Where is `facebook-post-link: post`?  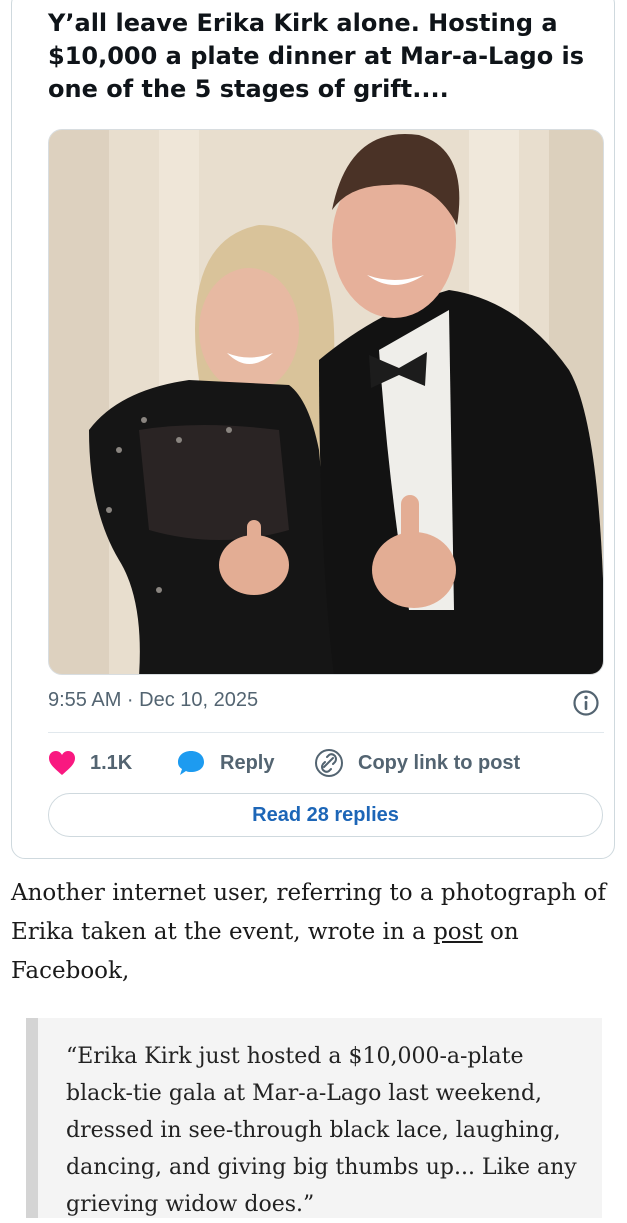
facebook-post-link: post is located at coordinates (458, 932).